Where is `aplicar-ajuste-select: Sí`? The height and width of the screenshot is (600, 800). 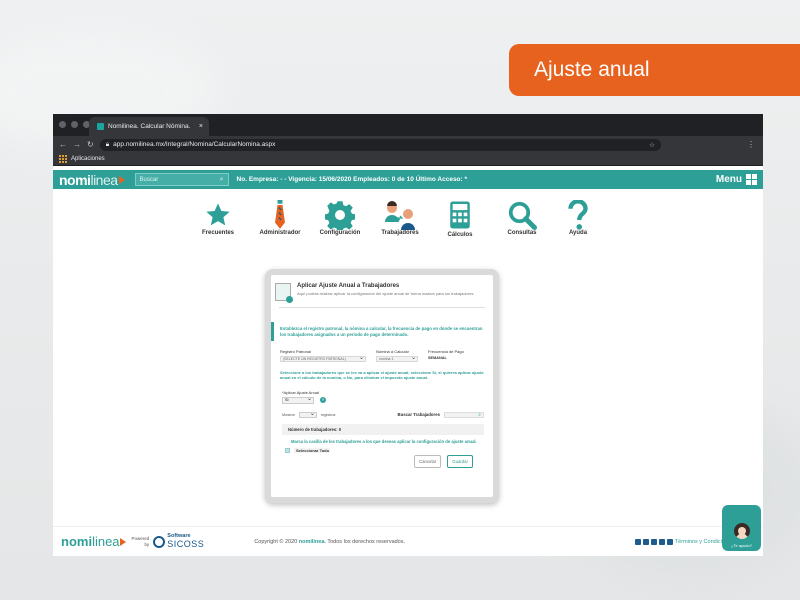
aplicar-ajuste-select: Sí is located at coordinates (298, 399).